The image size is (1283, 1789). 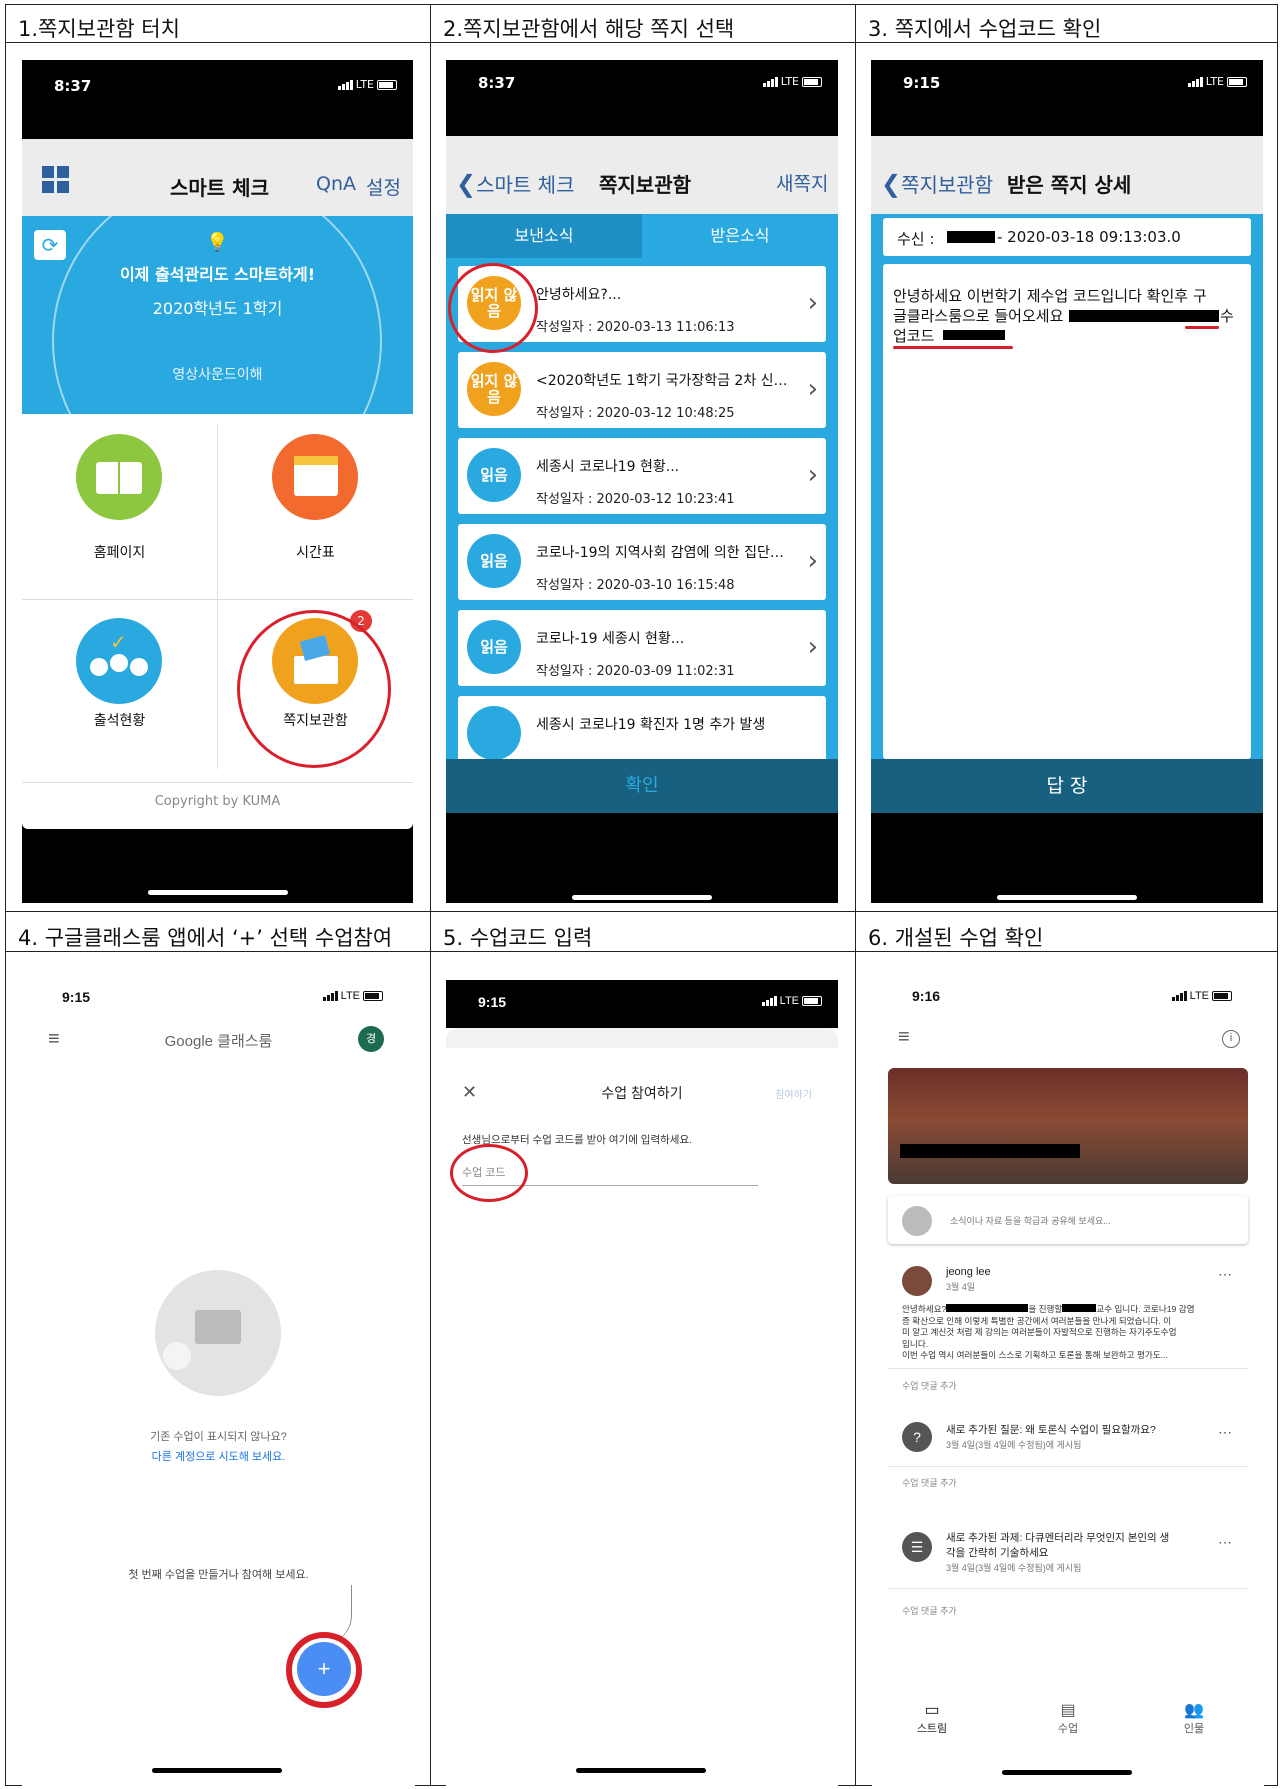 What do you see at coordinates (985, 29) in the screenshot?
I see `step-3-header: 3. 쪽지에서 수업코드 확인` at bounding box center [985, 29].